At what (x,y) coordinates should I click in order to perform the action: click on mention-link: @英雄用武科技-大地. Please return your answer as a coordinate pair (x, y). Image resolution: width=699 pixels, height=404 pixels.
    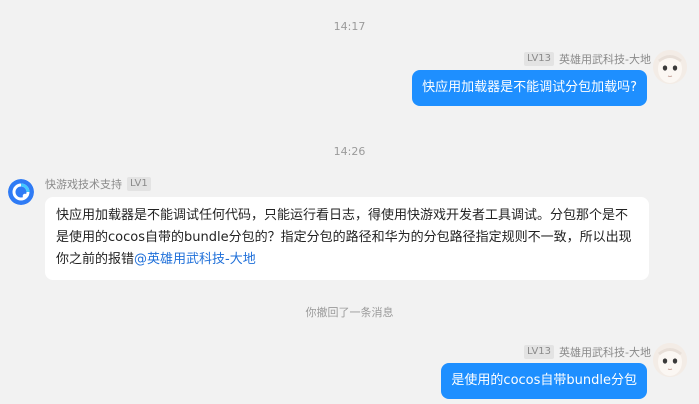
    Looking at the image, I should click on (195, 259).